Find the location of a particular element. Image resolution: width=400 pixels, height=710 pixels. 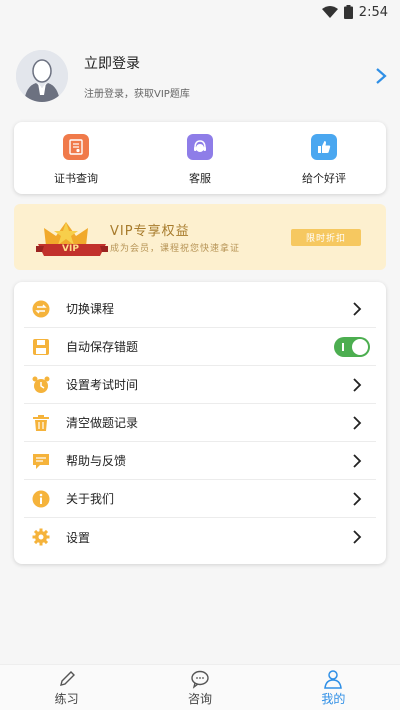

trash-icon is located at coordinates (41, 422).